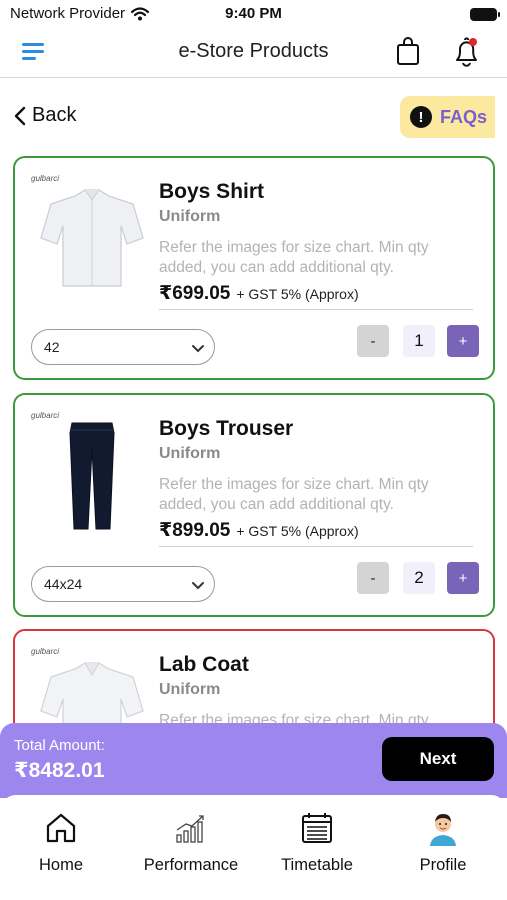 The height and width of the screenshot is (900, 507). I want to click on total-amount: ₹8482.01, so click(59, 770).